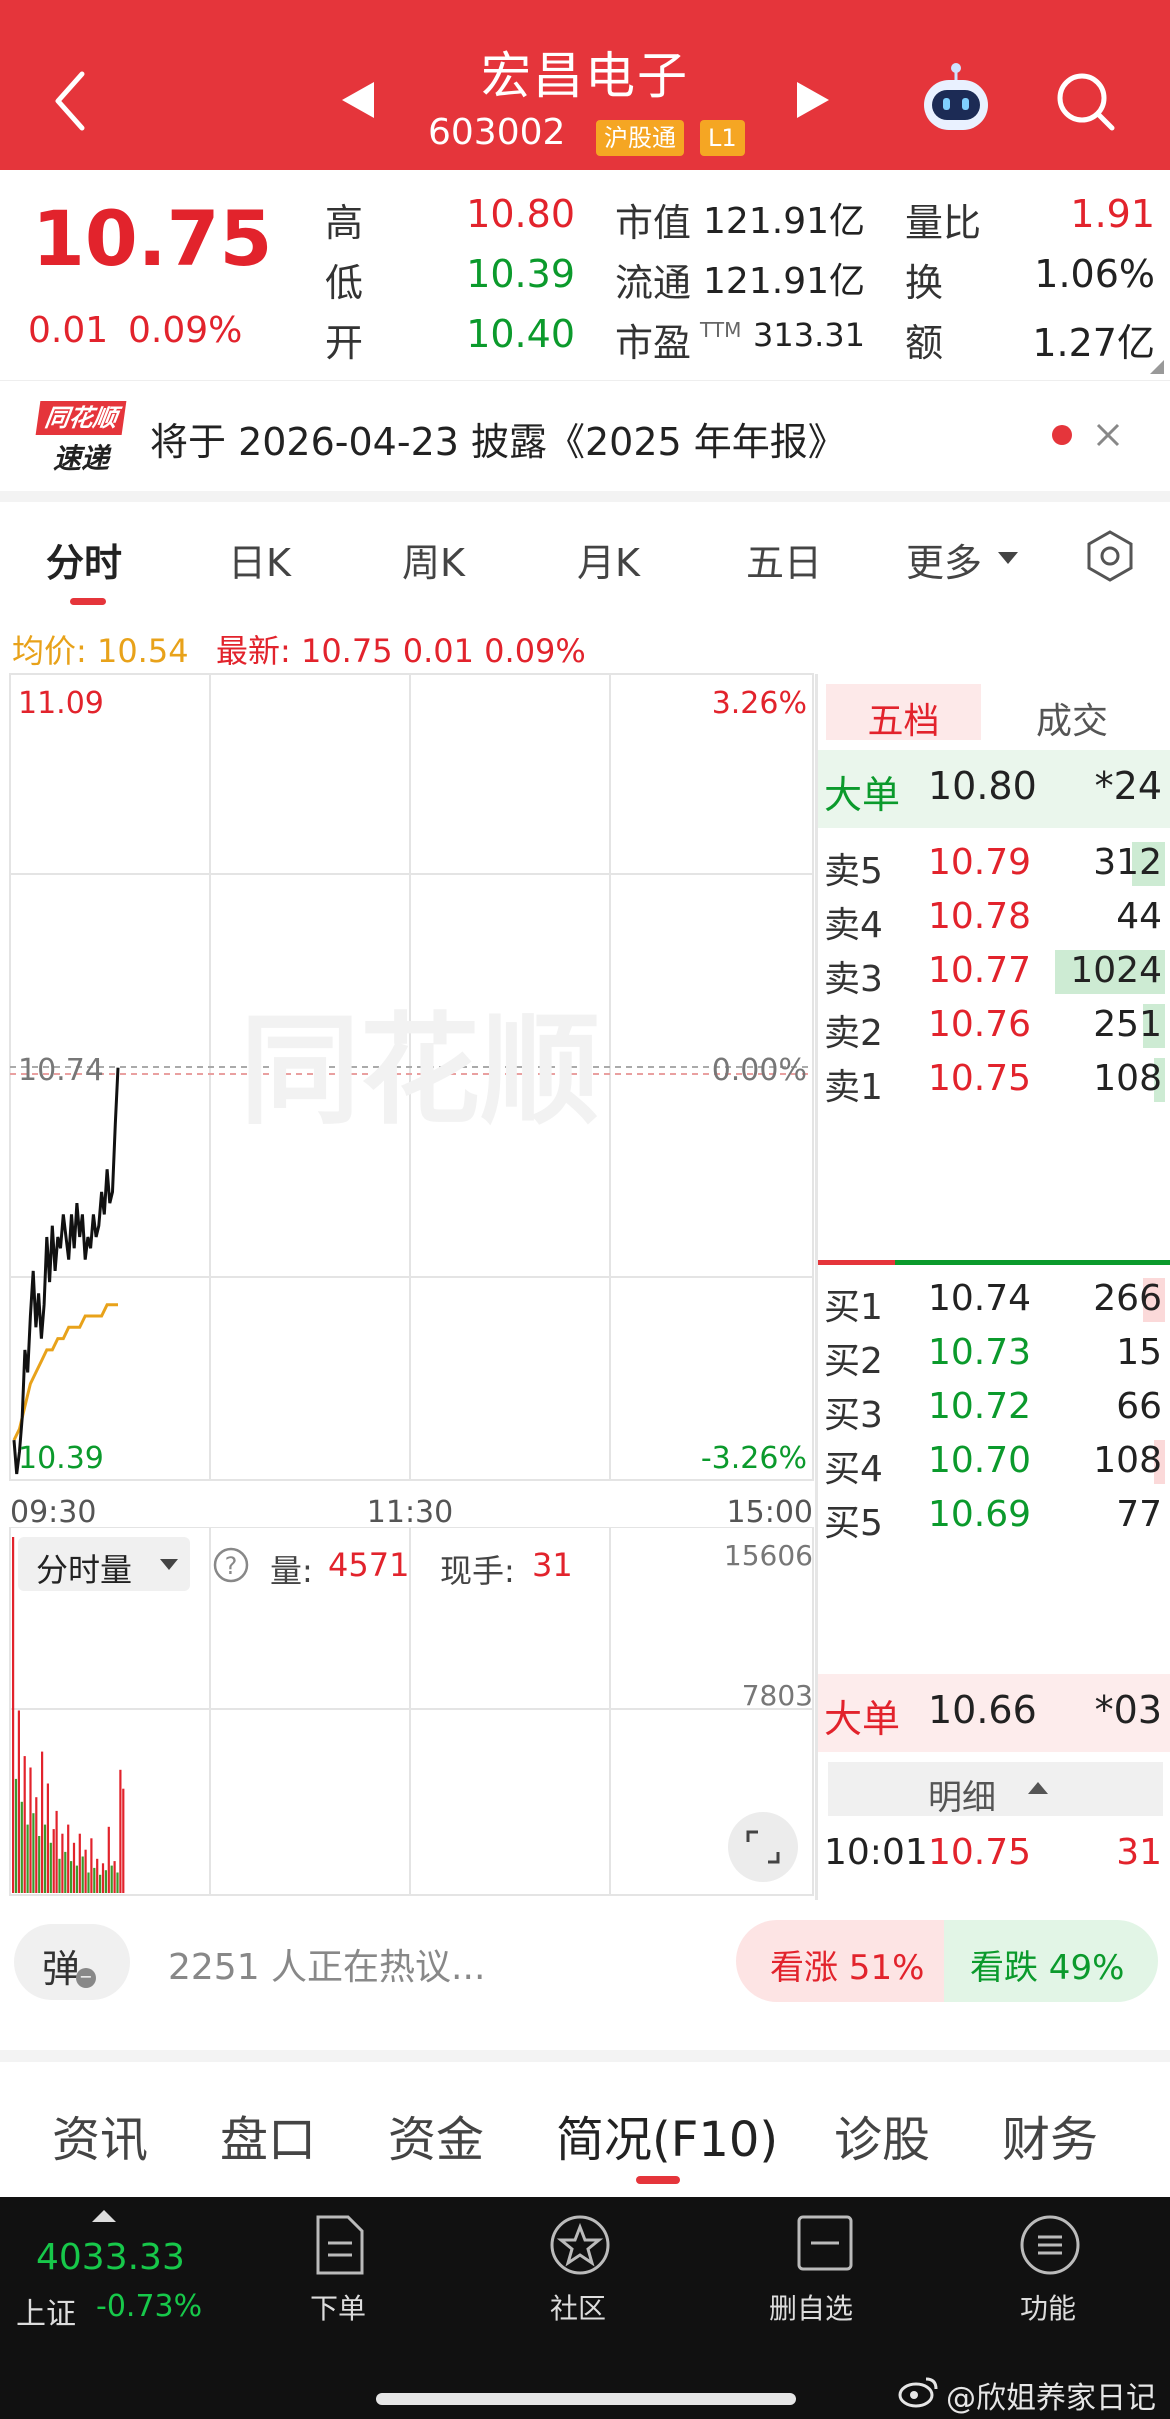  Describe the element at coordinates (943, 223) in the screenshot. I see `volume-ratio-label: 量比` at that location.